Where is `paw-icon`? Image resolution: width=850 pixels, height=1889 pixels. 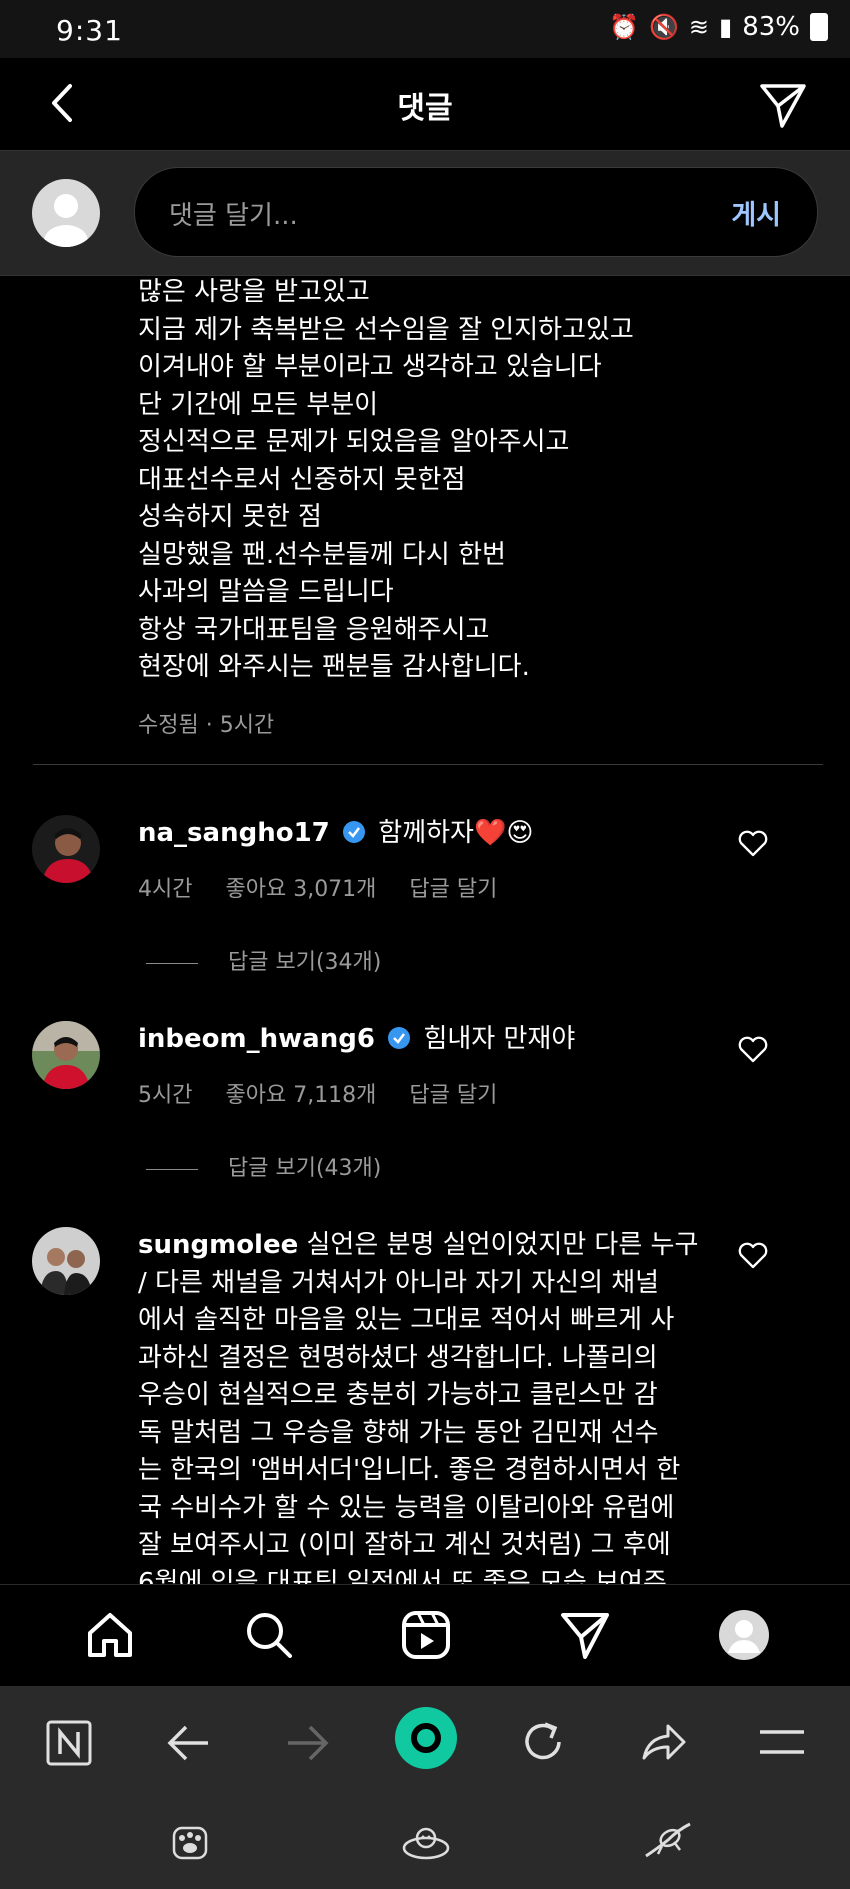 paw-icon is located at coordinates (190, 1842).